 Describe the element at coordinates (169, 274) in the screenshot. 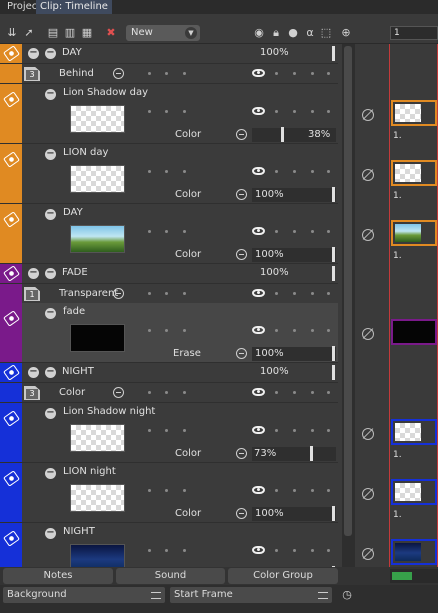

I see `layer-row-group: ● − − FADE 100%` at that location.